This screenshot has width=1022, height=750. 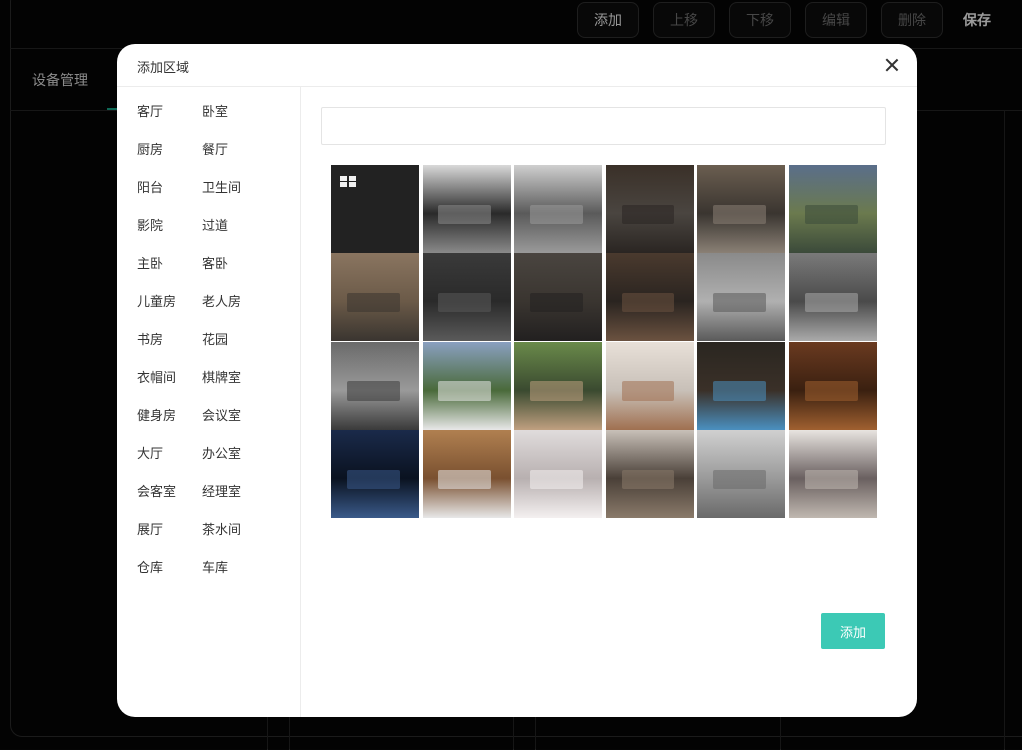 I want to click on room-type-item: 书房, so click(x=169, y=341).